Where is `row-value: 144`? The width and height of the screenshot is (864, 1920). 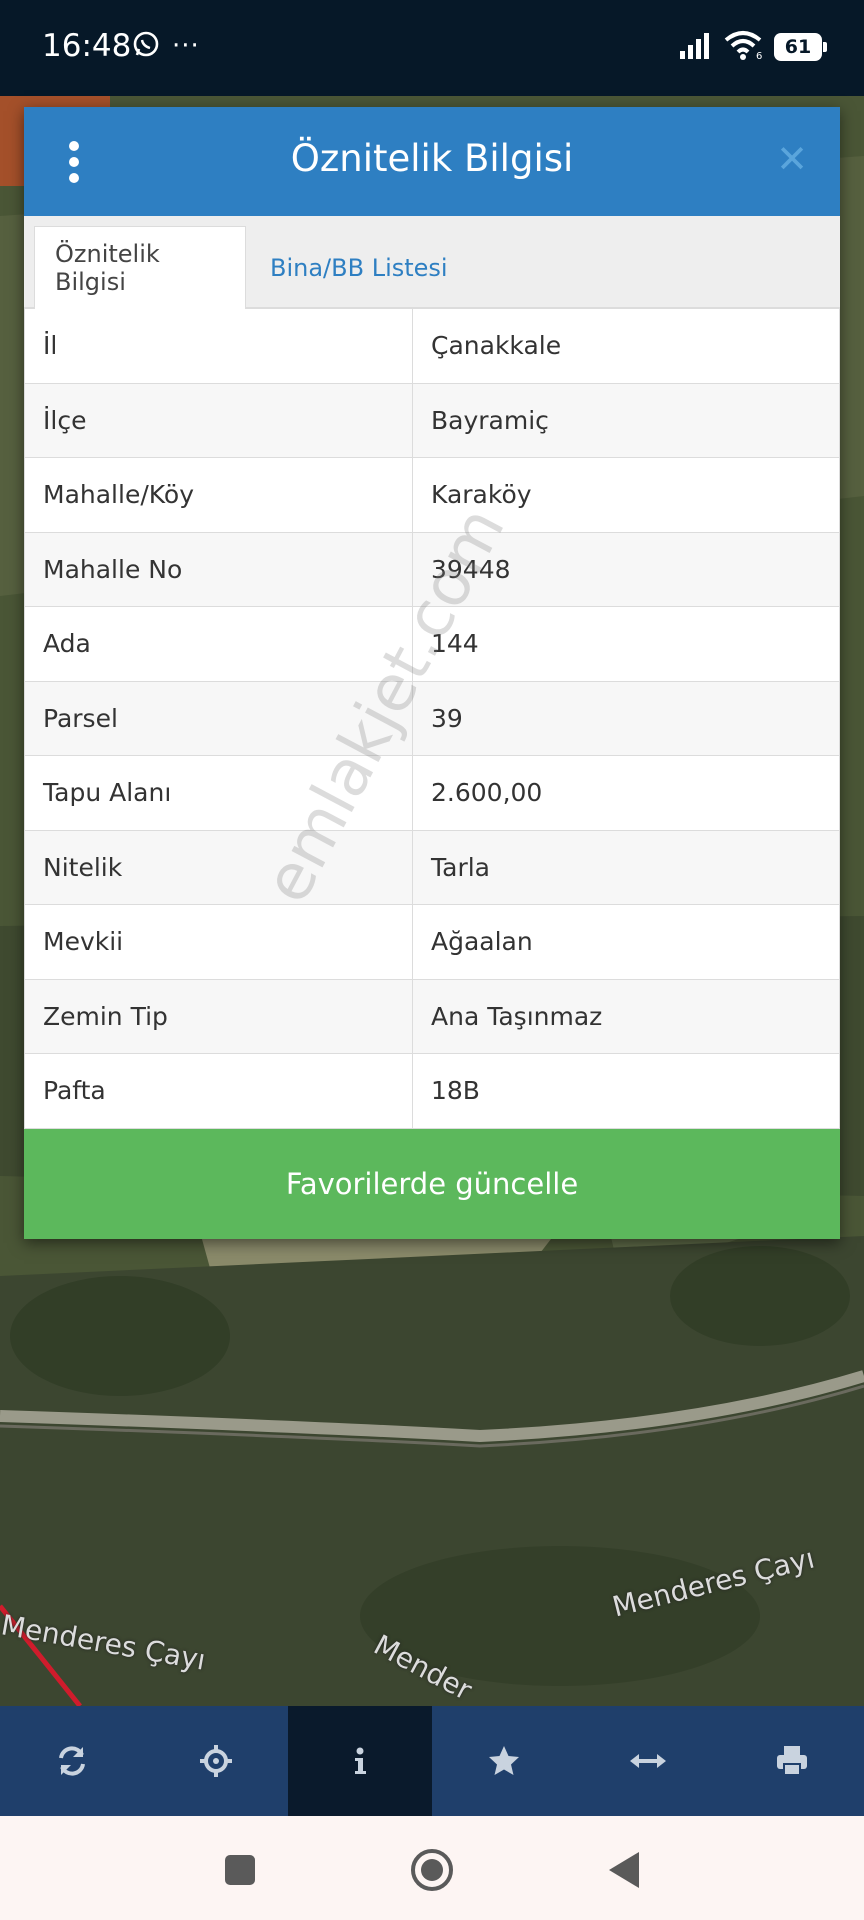
row-value: 144 is located at coordinates (626, 644).